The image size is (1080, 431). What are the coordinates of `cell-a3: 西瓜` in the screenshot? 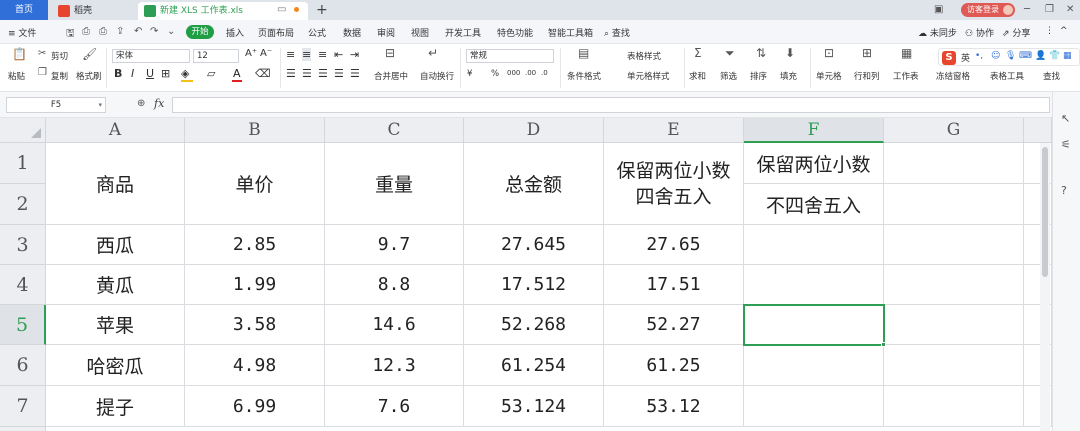 It's located at (115, 245).